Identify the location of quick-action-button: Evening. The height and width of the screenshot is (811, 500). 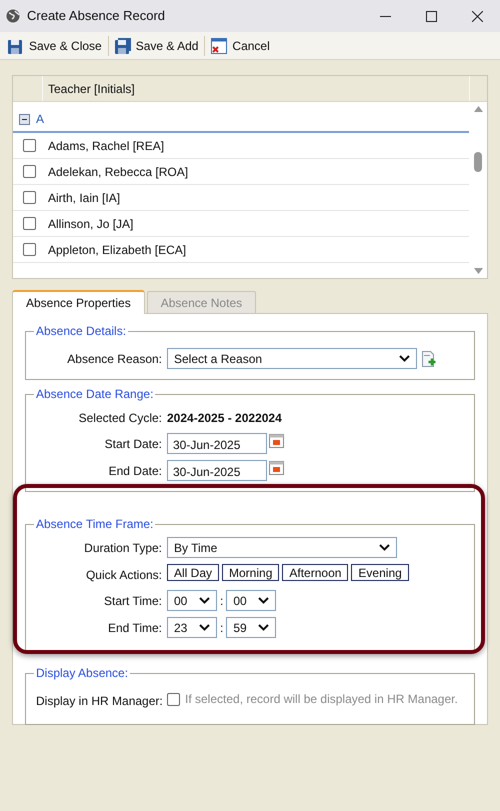
(380, 572).